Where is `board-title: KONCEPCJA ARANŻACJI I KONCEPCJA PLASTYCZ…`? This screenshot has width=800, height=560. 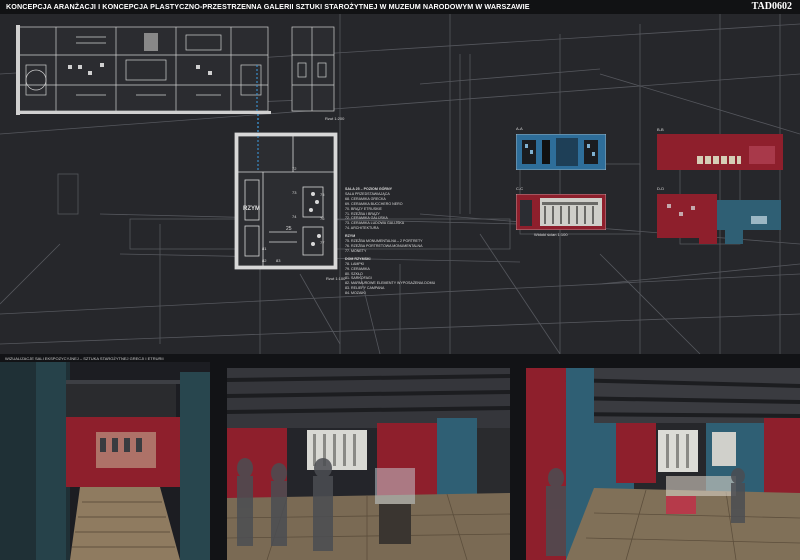 board-title: KONCEPCJA ARANŻACJI I KONCEPCJA PLASTYCZ… is located at coordinates (268, 6).